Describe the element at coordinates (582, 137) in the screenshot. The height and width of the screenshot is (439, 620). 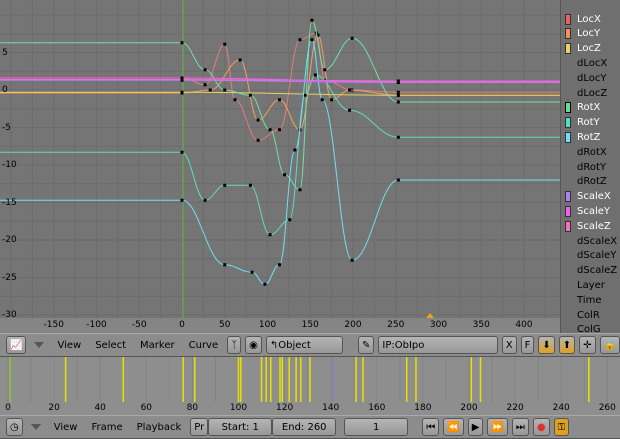
I see `channel-rotz: RotZ` at that location.